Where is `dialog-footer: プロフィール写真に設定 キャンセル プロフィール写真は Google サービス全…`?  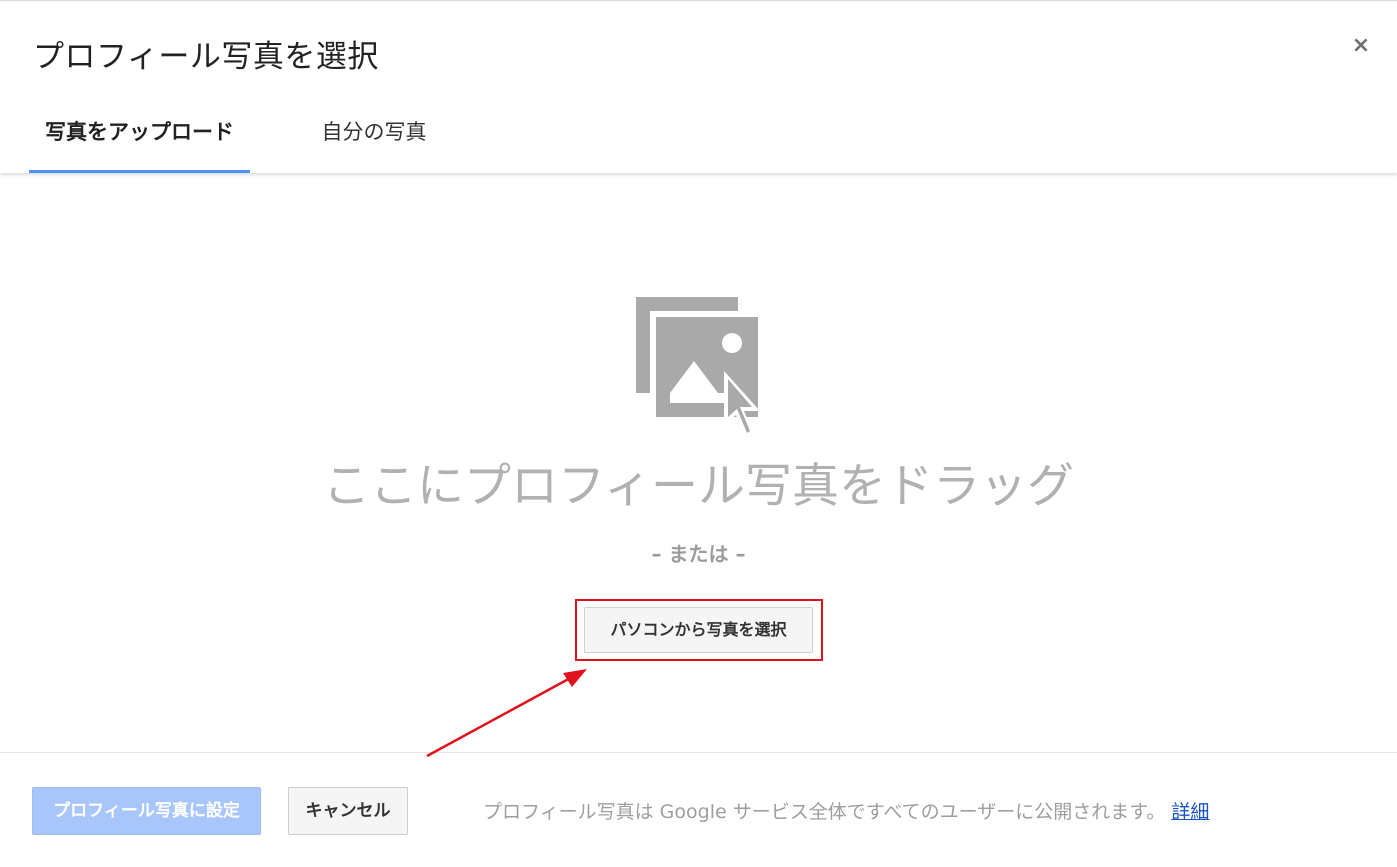
dialog-footer: プロフィール写真に設定 キャンセル プロフィール写真は Google サービス全… is located at coordinates (698, 809).